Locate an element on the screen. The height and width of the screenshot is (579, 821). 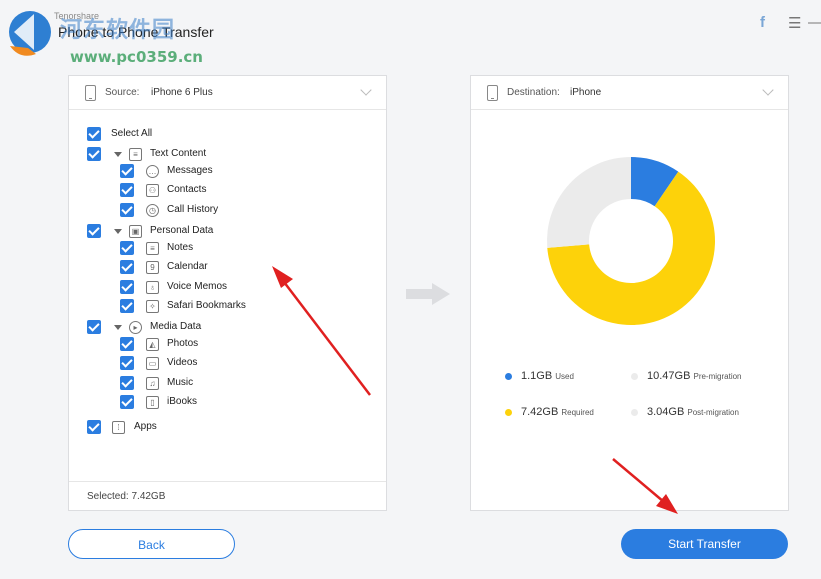
watermark-text: 河东软件园 is located at coordinates (118, 30).